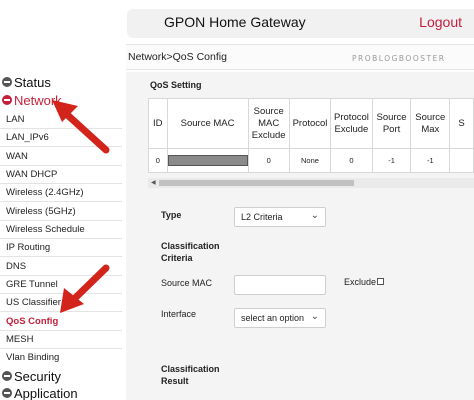 The height and width of the screenshot is (400, 474). I want to click on logout-link: Logout, so click(440, 22).